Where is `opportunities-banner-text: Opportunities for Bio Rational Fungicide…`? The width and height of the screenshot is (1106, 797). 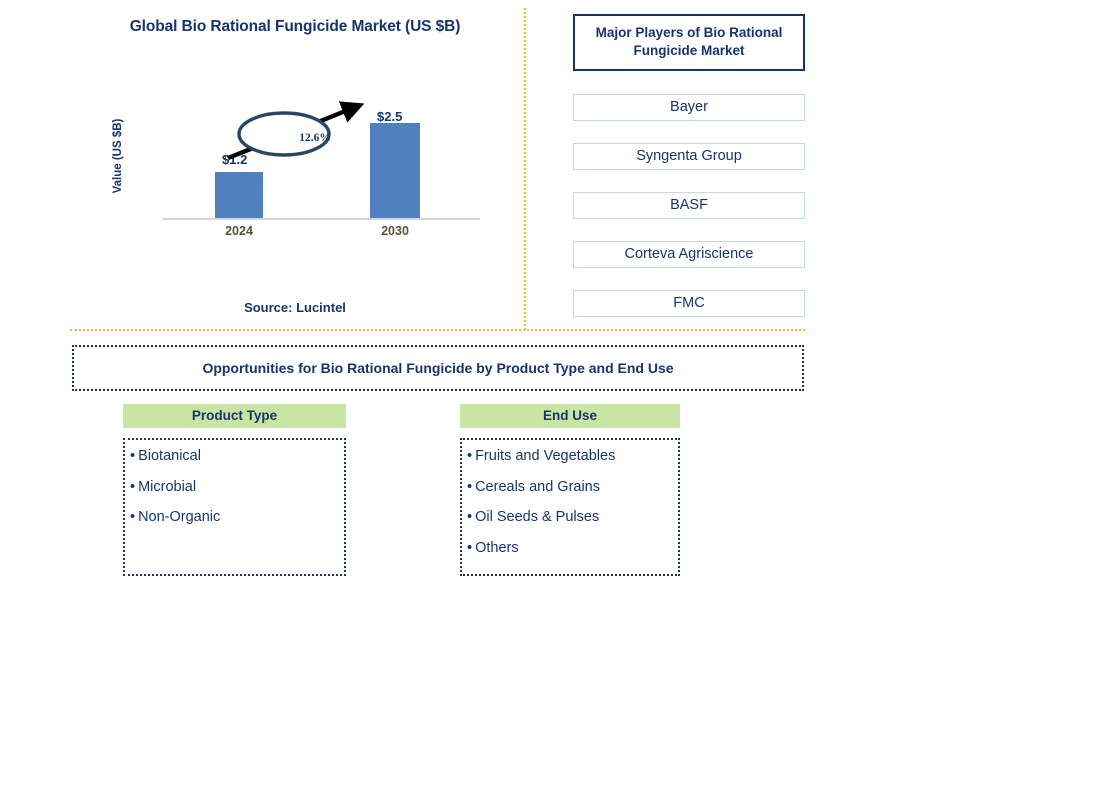
opportunities-banner-text: Opportunities for Bio Rational Fungicide… is located at coordinates (438, 368).